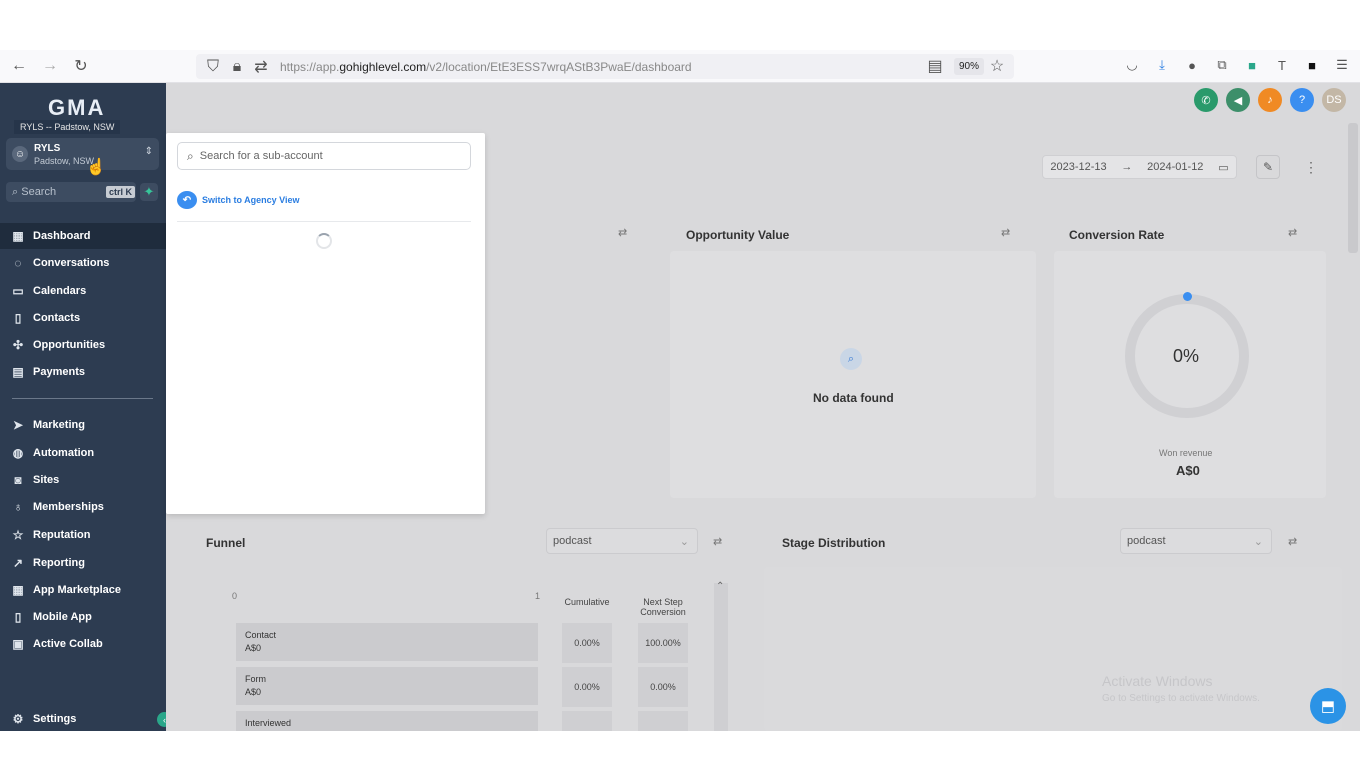  What do you see at coordinates (149, 151) in the screenshot?
I see `chevron-updown-icon: ⇕` at bounding box center [149, 151].